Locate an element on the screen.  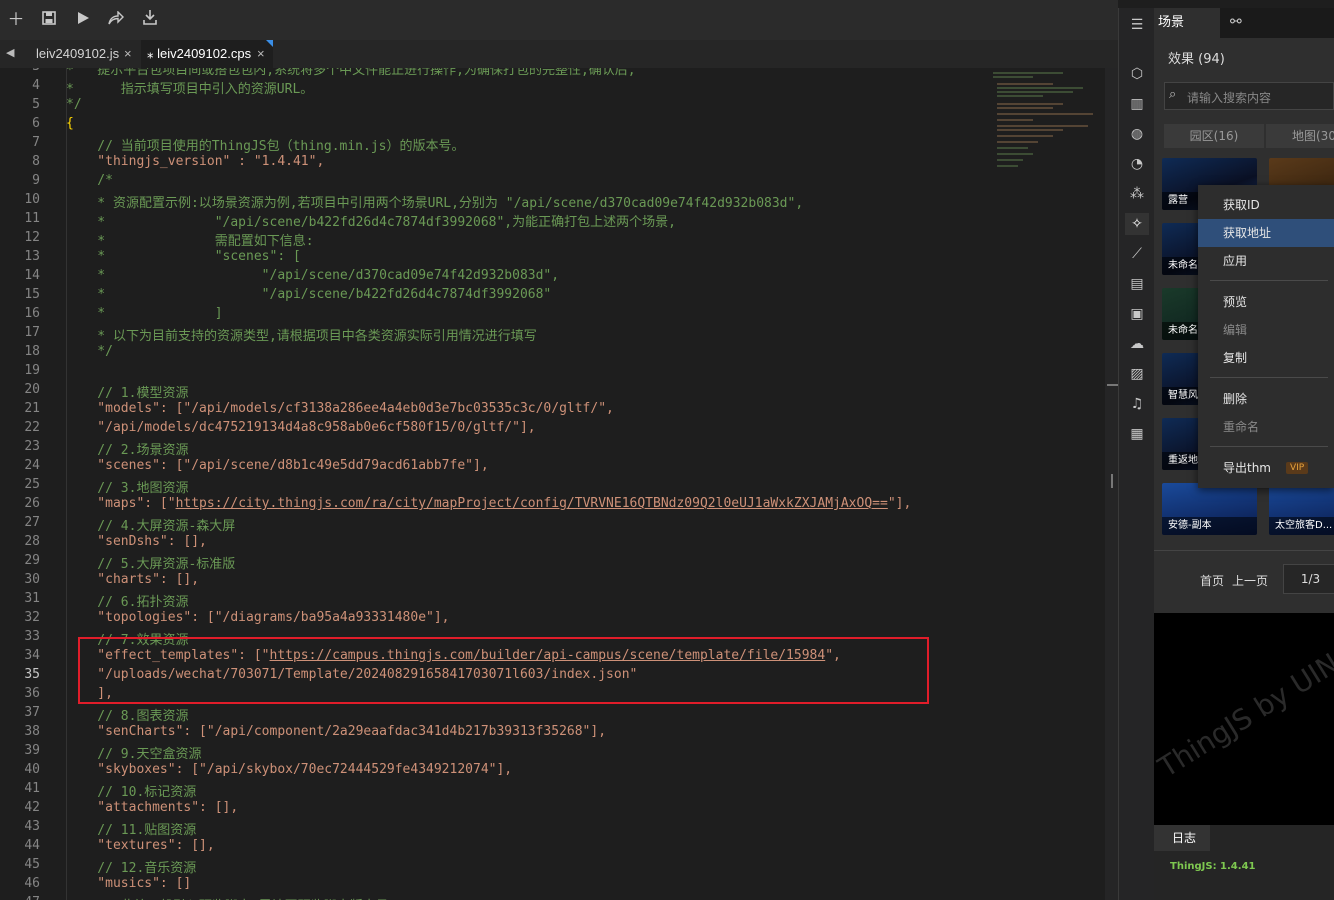
context-menu: 获取ID 获取地址 应用 预览 编辑 复制 删除 重命名 导出thm VIP is located at coordinates (1266, 336).